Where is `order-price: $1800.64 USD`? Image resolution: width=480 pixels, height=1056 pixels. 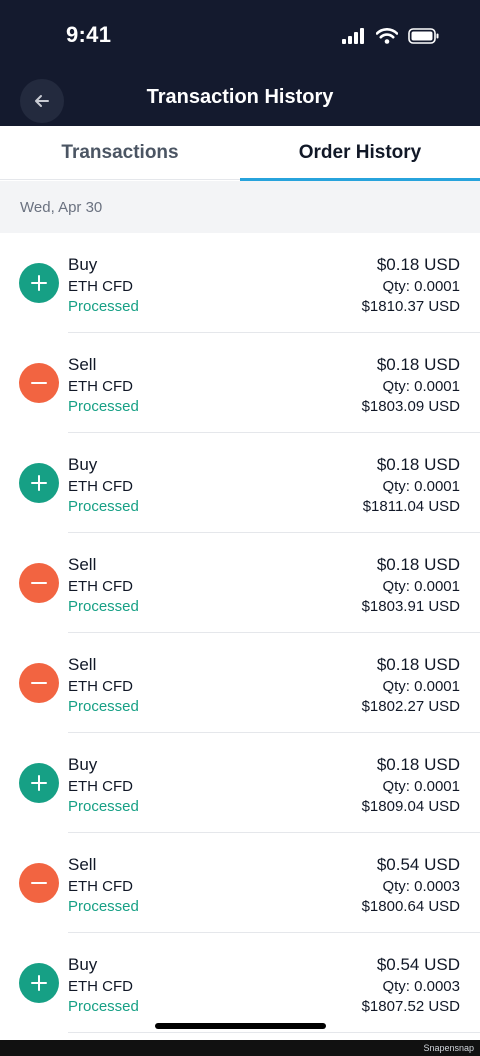 order-price: $1800.64 USD is located at coordinates (410, 906).